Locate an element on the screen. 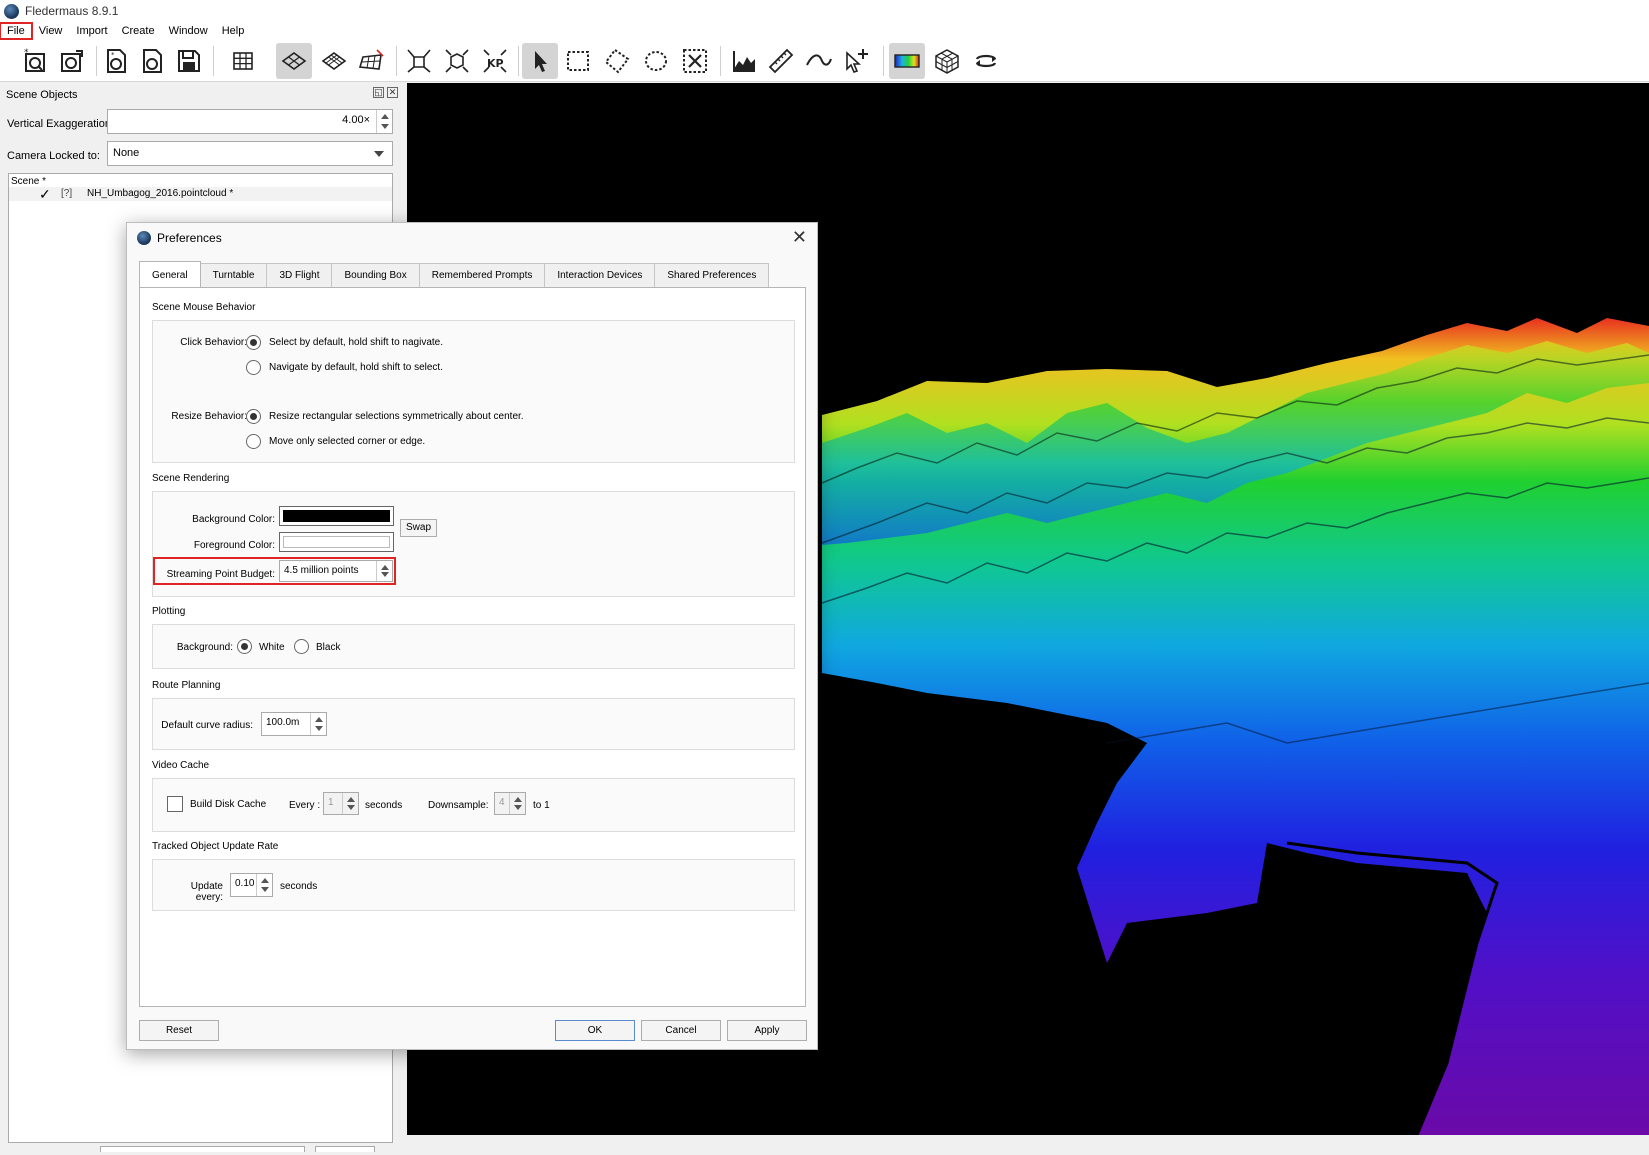 This screenshot has width=1649, height=1155. new-scene-icon: * is located at coordinates (34, 60).